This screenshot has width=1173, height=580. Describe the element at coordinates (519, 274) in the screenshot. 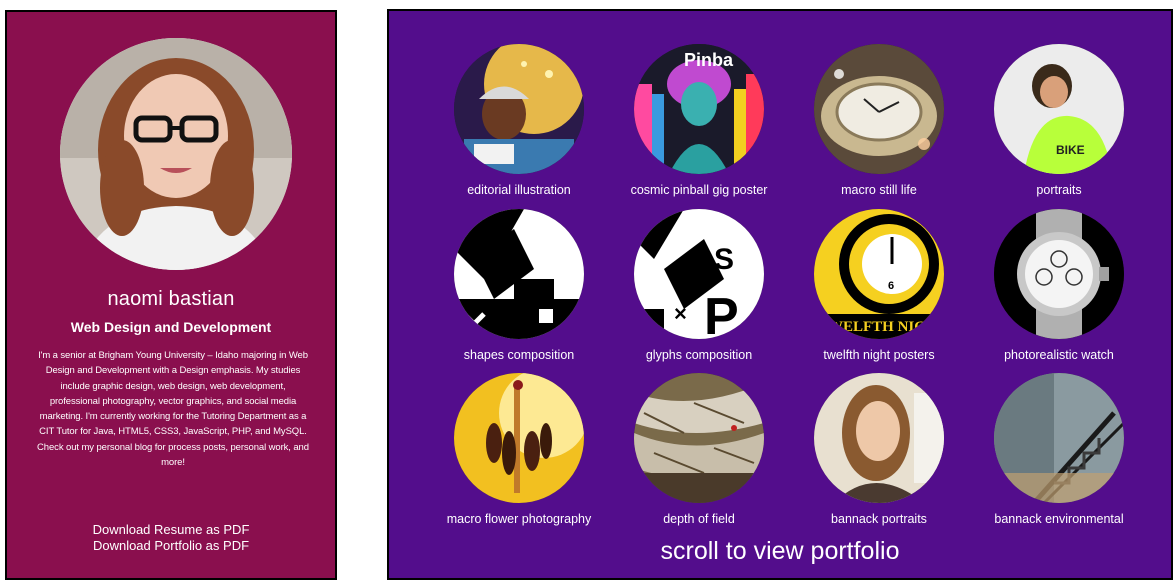

I see `shapes-thumbnail` at that location.